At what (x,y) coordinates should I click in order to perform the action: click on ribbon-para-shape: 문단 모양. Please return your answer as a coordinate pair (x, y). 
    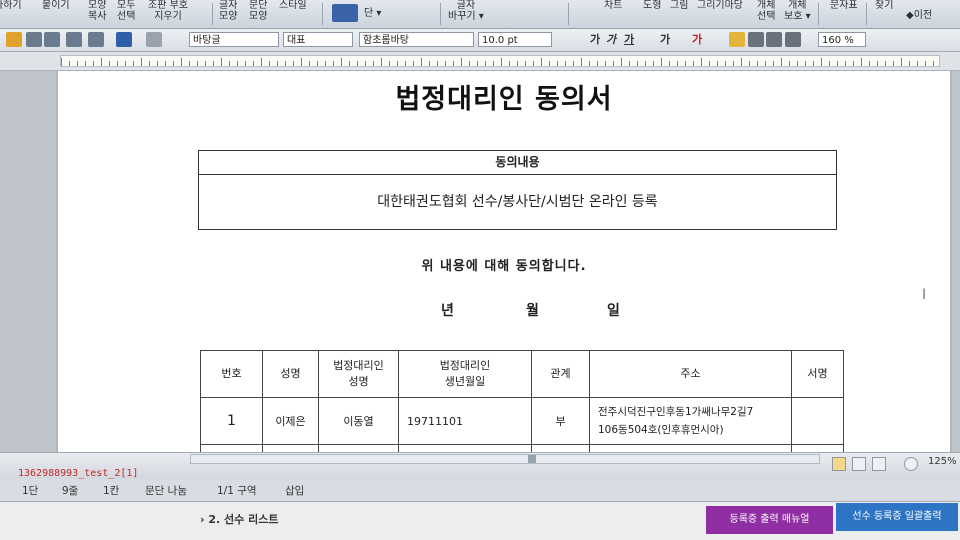
    Looking at the image, I should click on (258, 11).